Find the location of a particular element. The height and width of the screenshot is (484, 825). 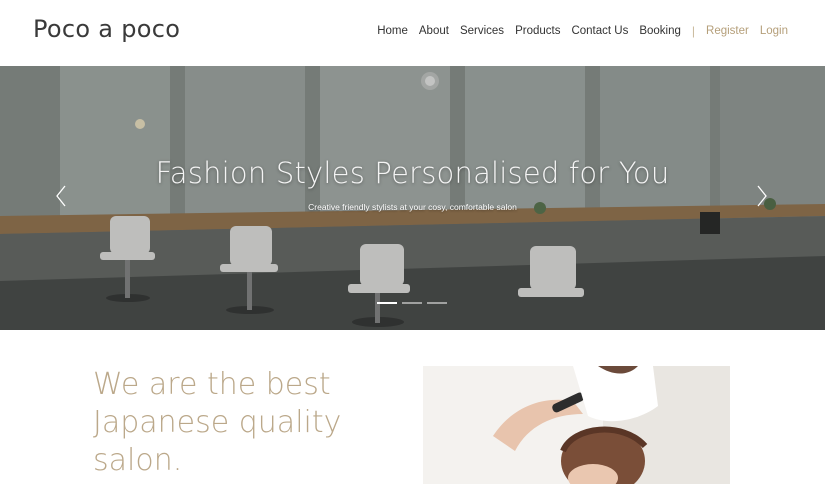

hero-title: Fashion Styles Personalised for You is located at coordinates (412, 173).